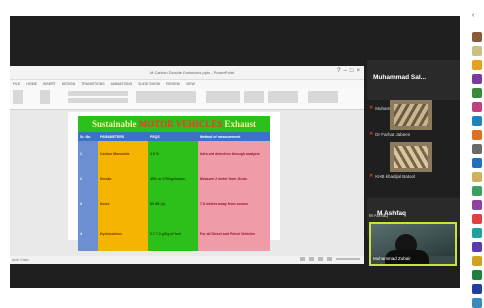 This screenshot has height=308, width=484. I want to click on table-header: PARAMETERS, so click(123, 136).